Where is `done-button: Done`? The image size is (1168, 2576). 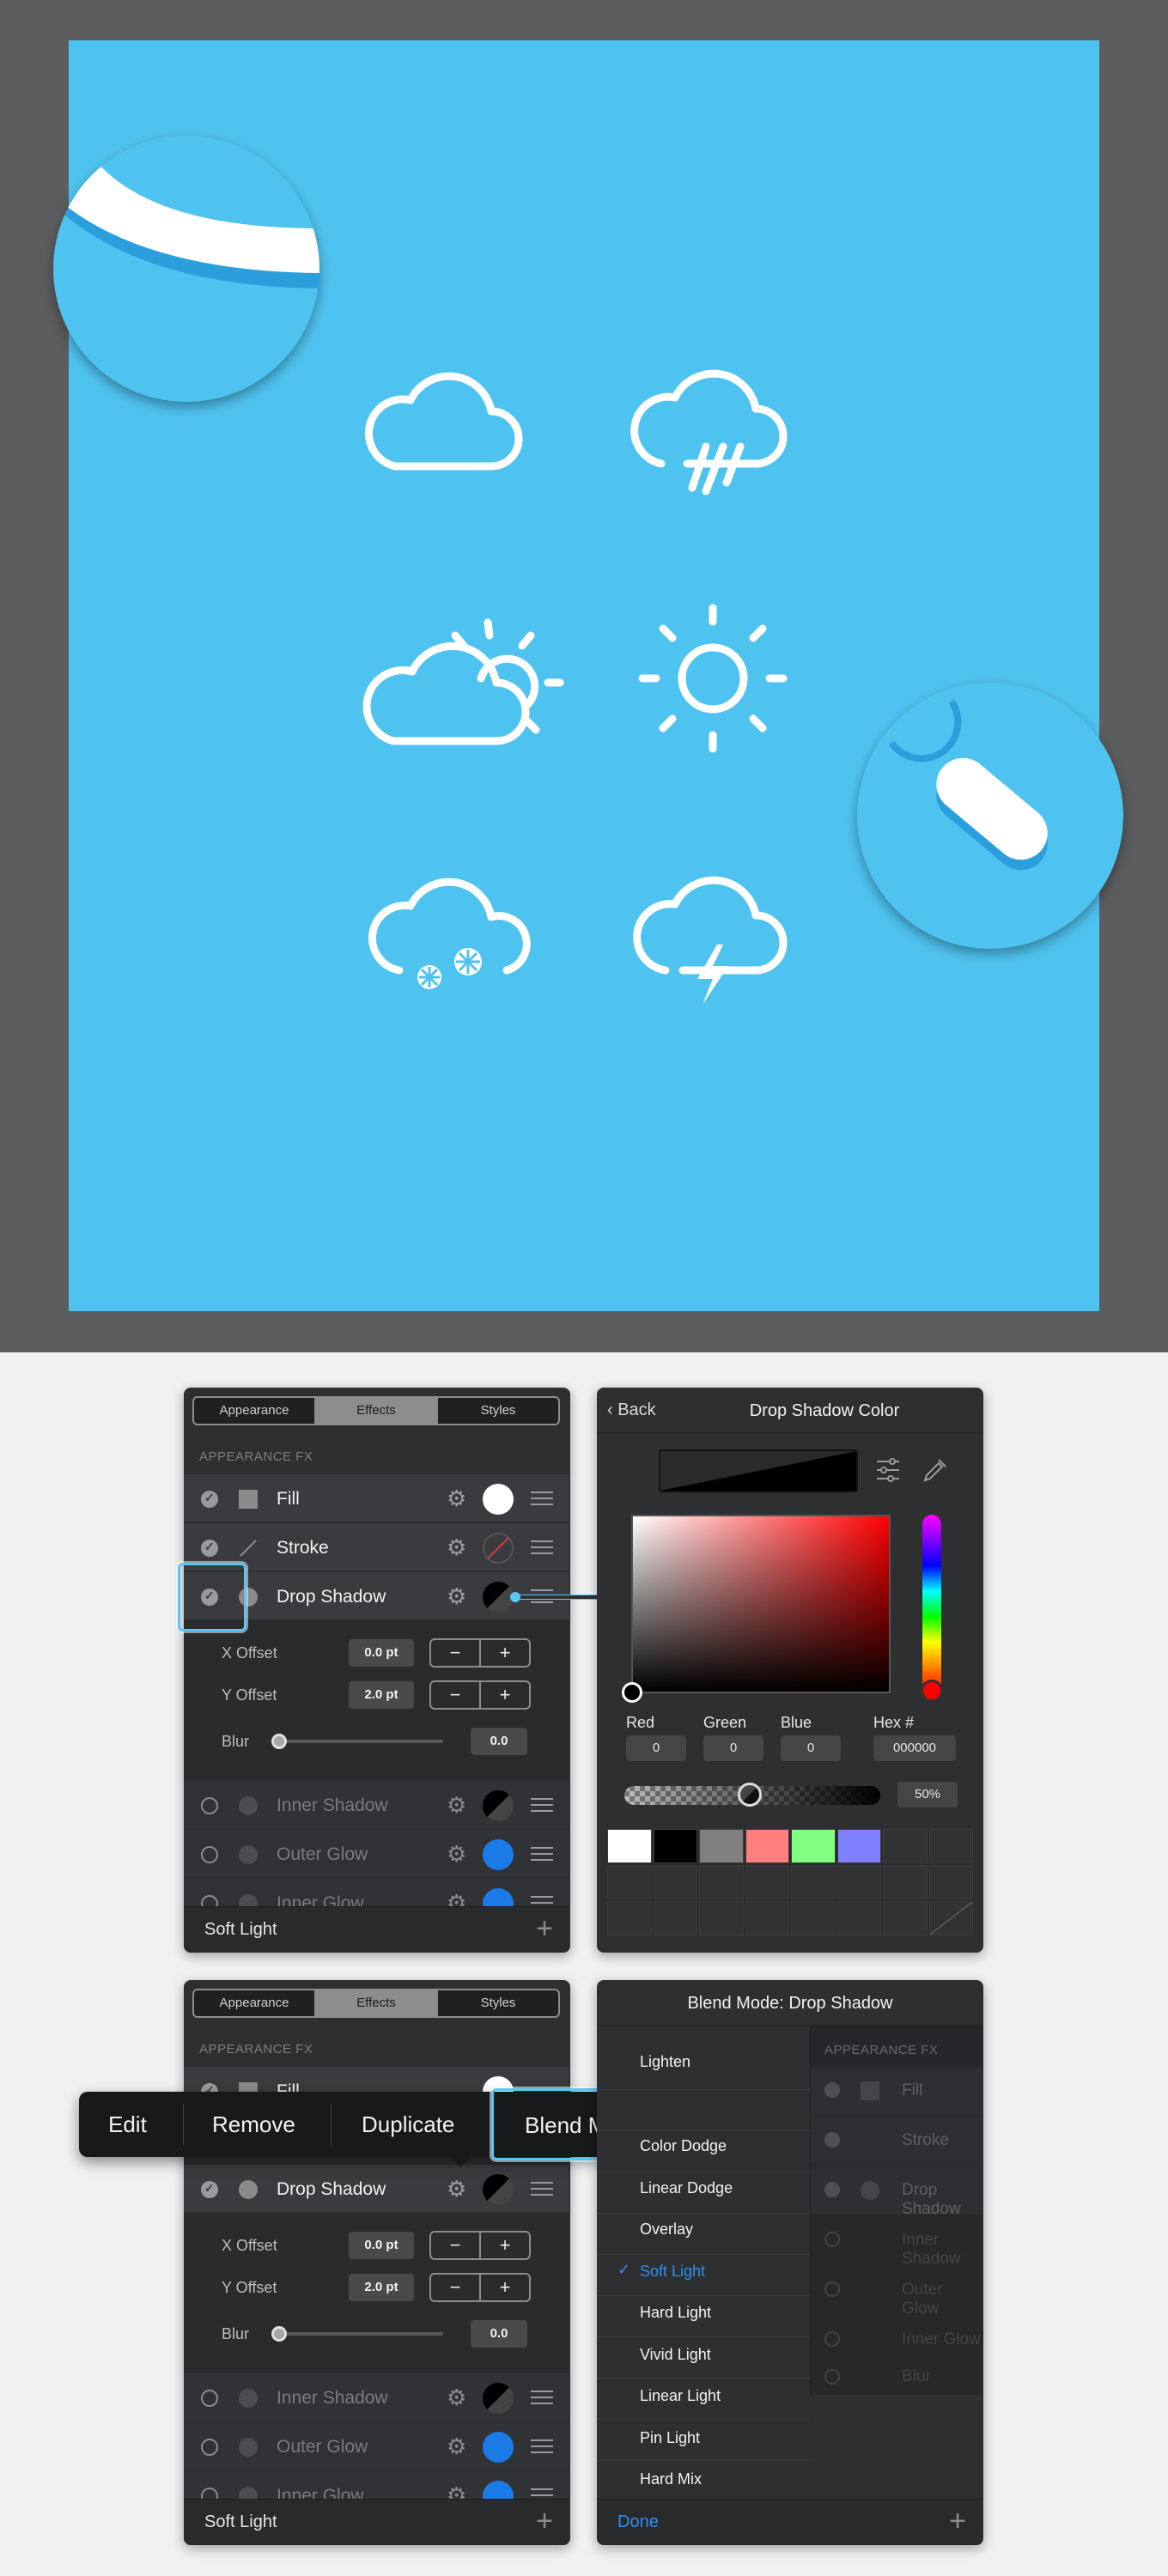
done-button: Done is located at coordinates (638, 2522).